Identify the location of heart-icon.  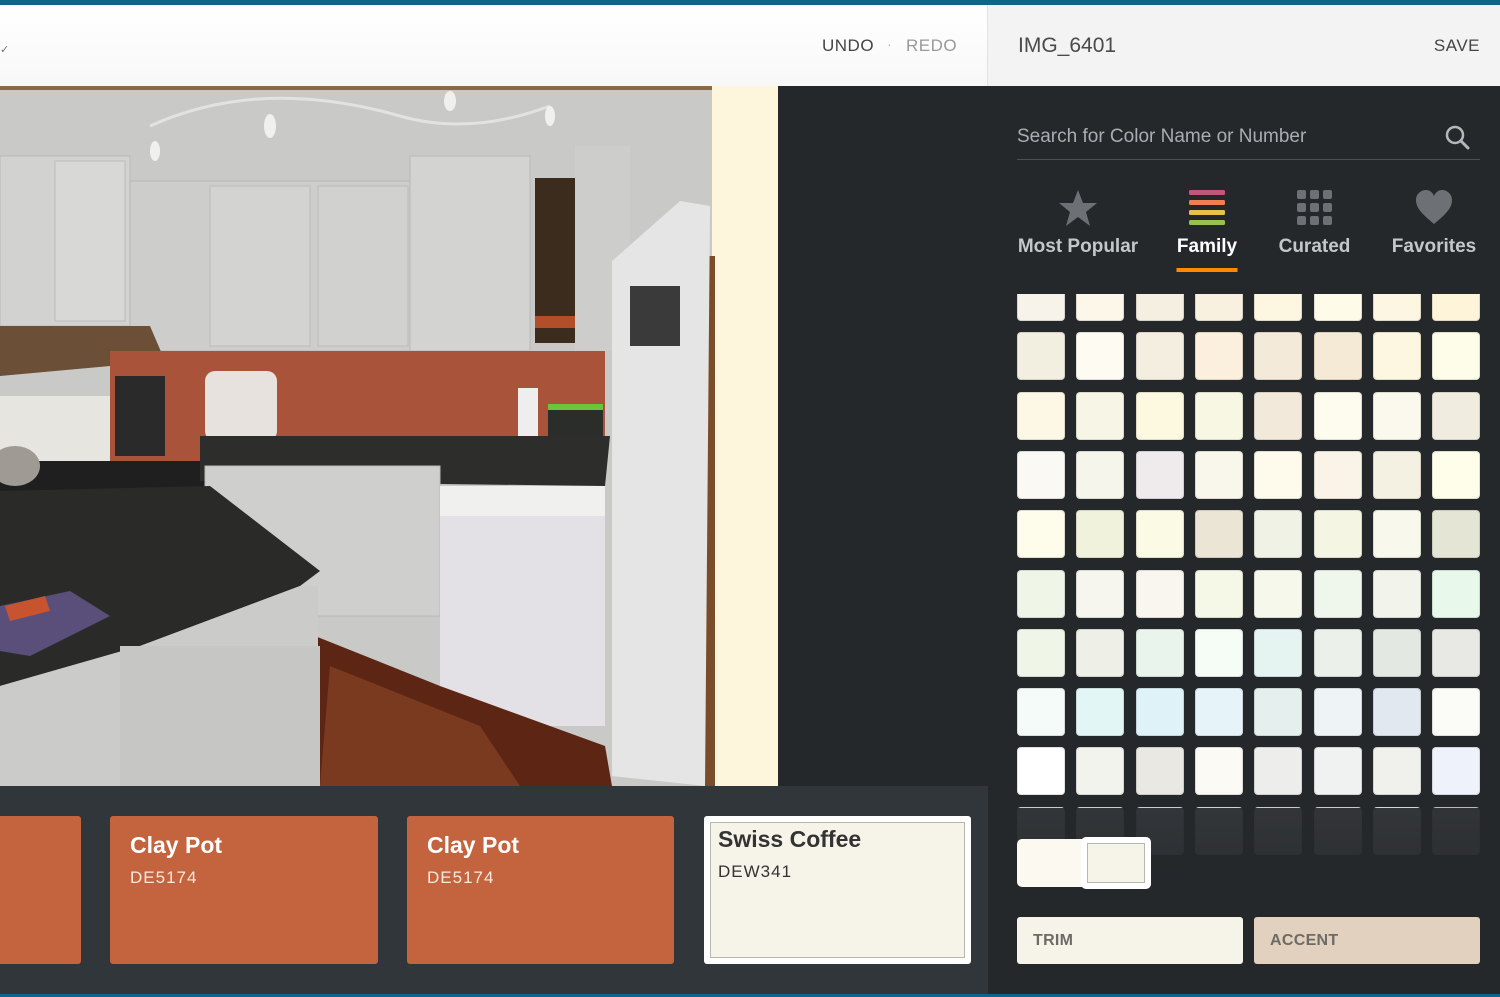
(1434, 207).